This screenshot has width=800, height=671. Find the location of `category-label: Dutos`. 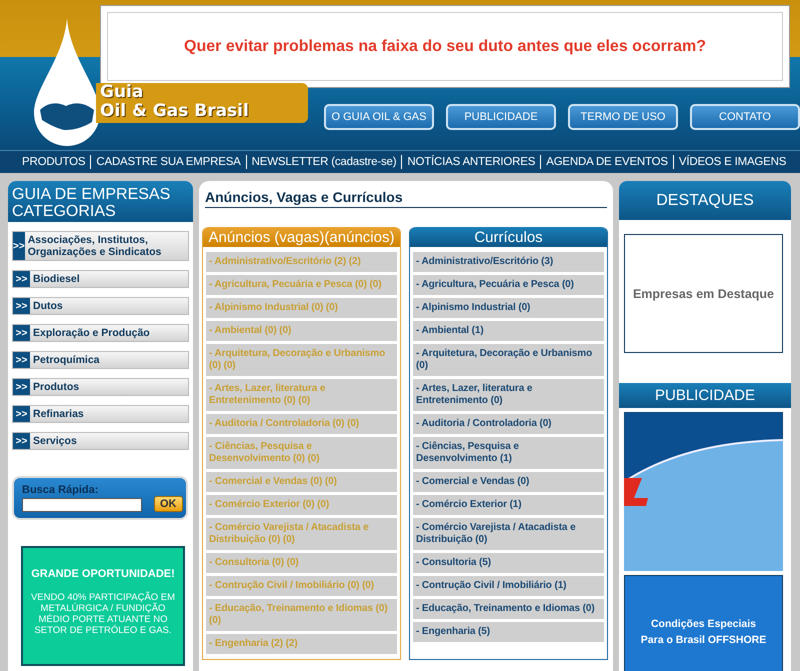

category-label: Dutos is located at coordinates (48, 306).